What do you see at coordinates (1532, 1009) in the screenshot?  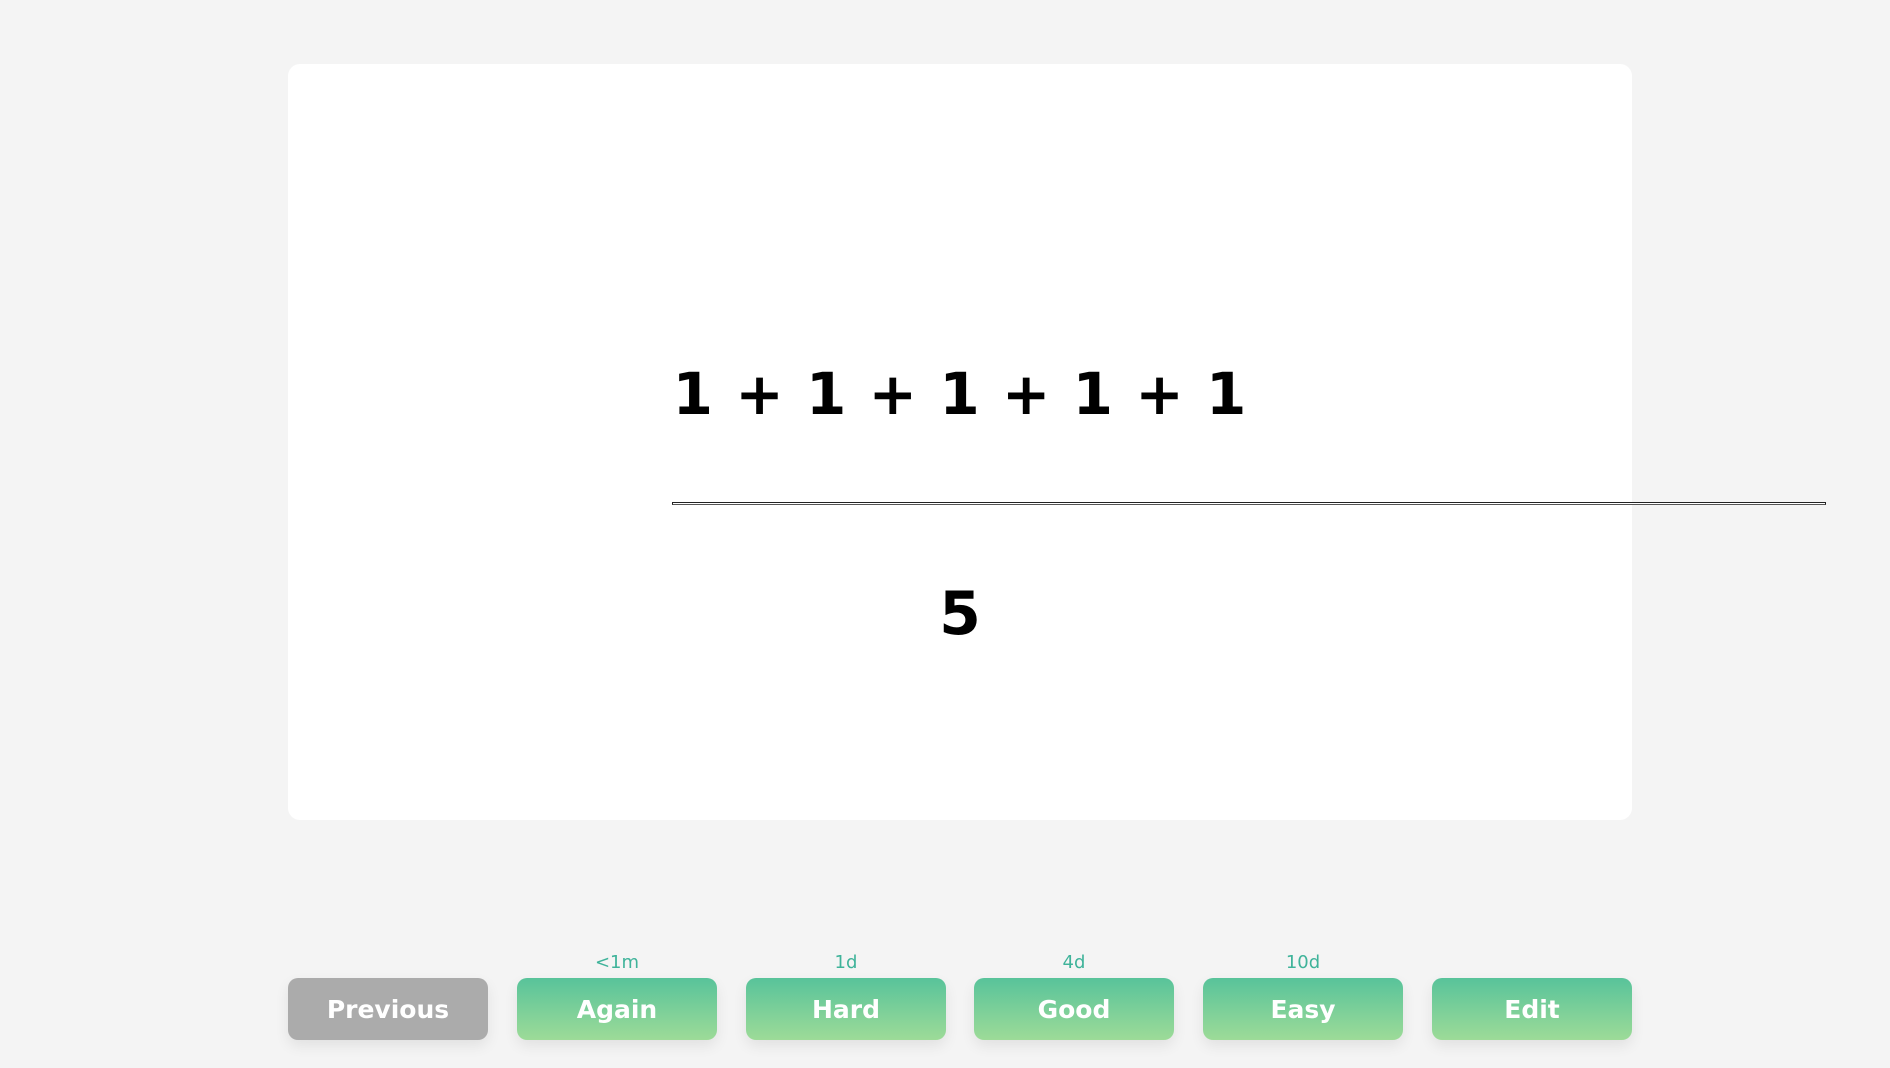 I see `edit-button: Edit` at bounding box center [1532, 1009].